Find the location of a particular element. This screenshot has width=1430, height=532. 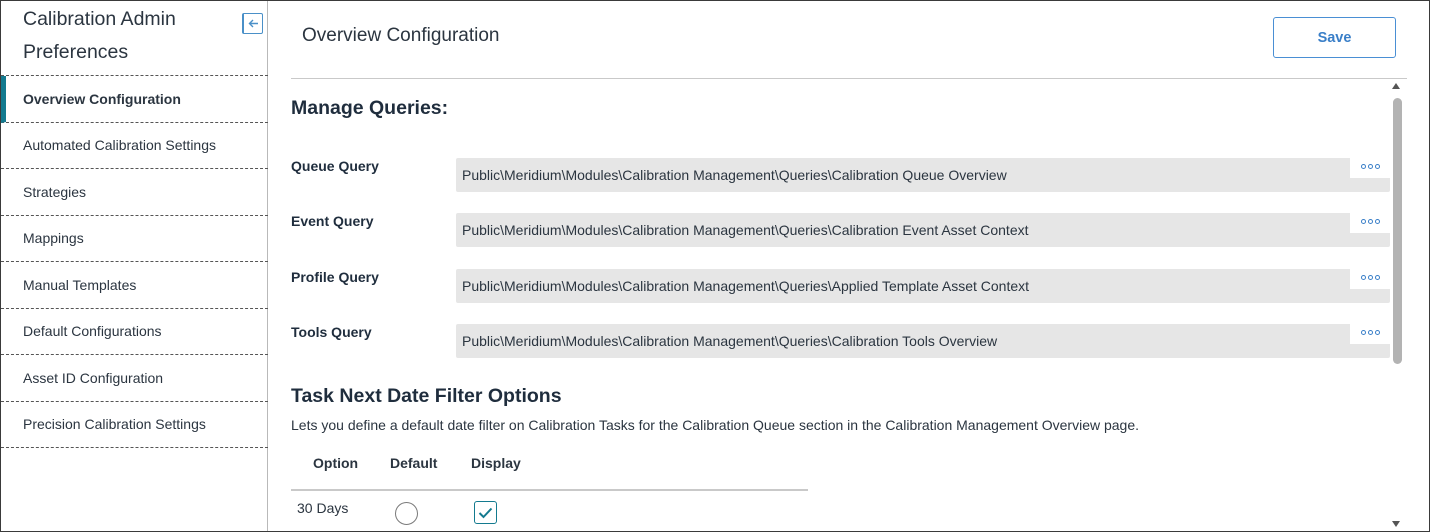

collapse-sidebar-button is located at coordinates (252, 23).